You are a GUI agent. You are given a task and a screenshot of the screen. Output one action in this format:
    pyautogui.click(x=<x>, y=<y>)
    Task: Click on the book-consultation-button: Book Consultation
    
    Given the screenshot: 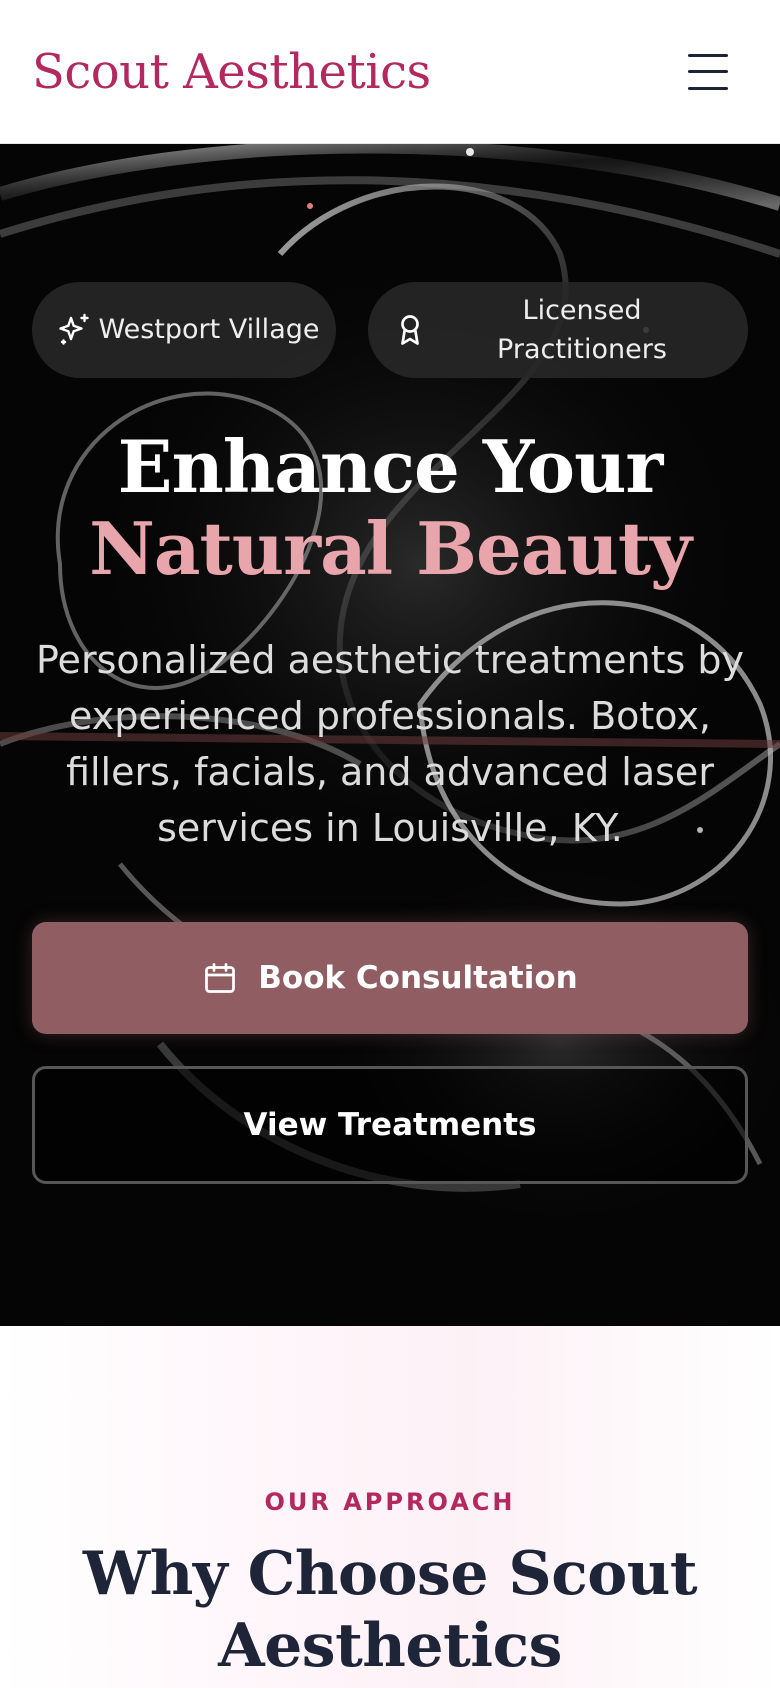 What is the action you would take?
    pyautogui.click(x=390, y=978)
    